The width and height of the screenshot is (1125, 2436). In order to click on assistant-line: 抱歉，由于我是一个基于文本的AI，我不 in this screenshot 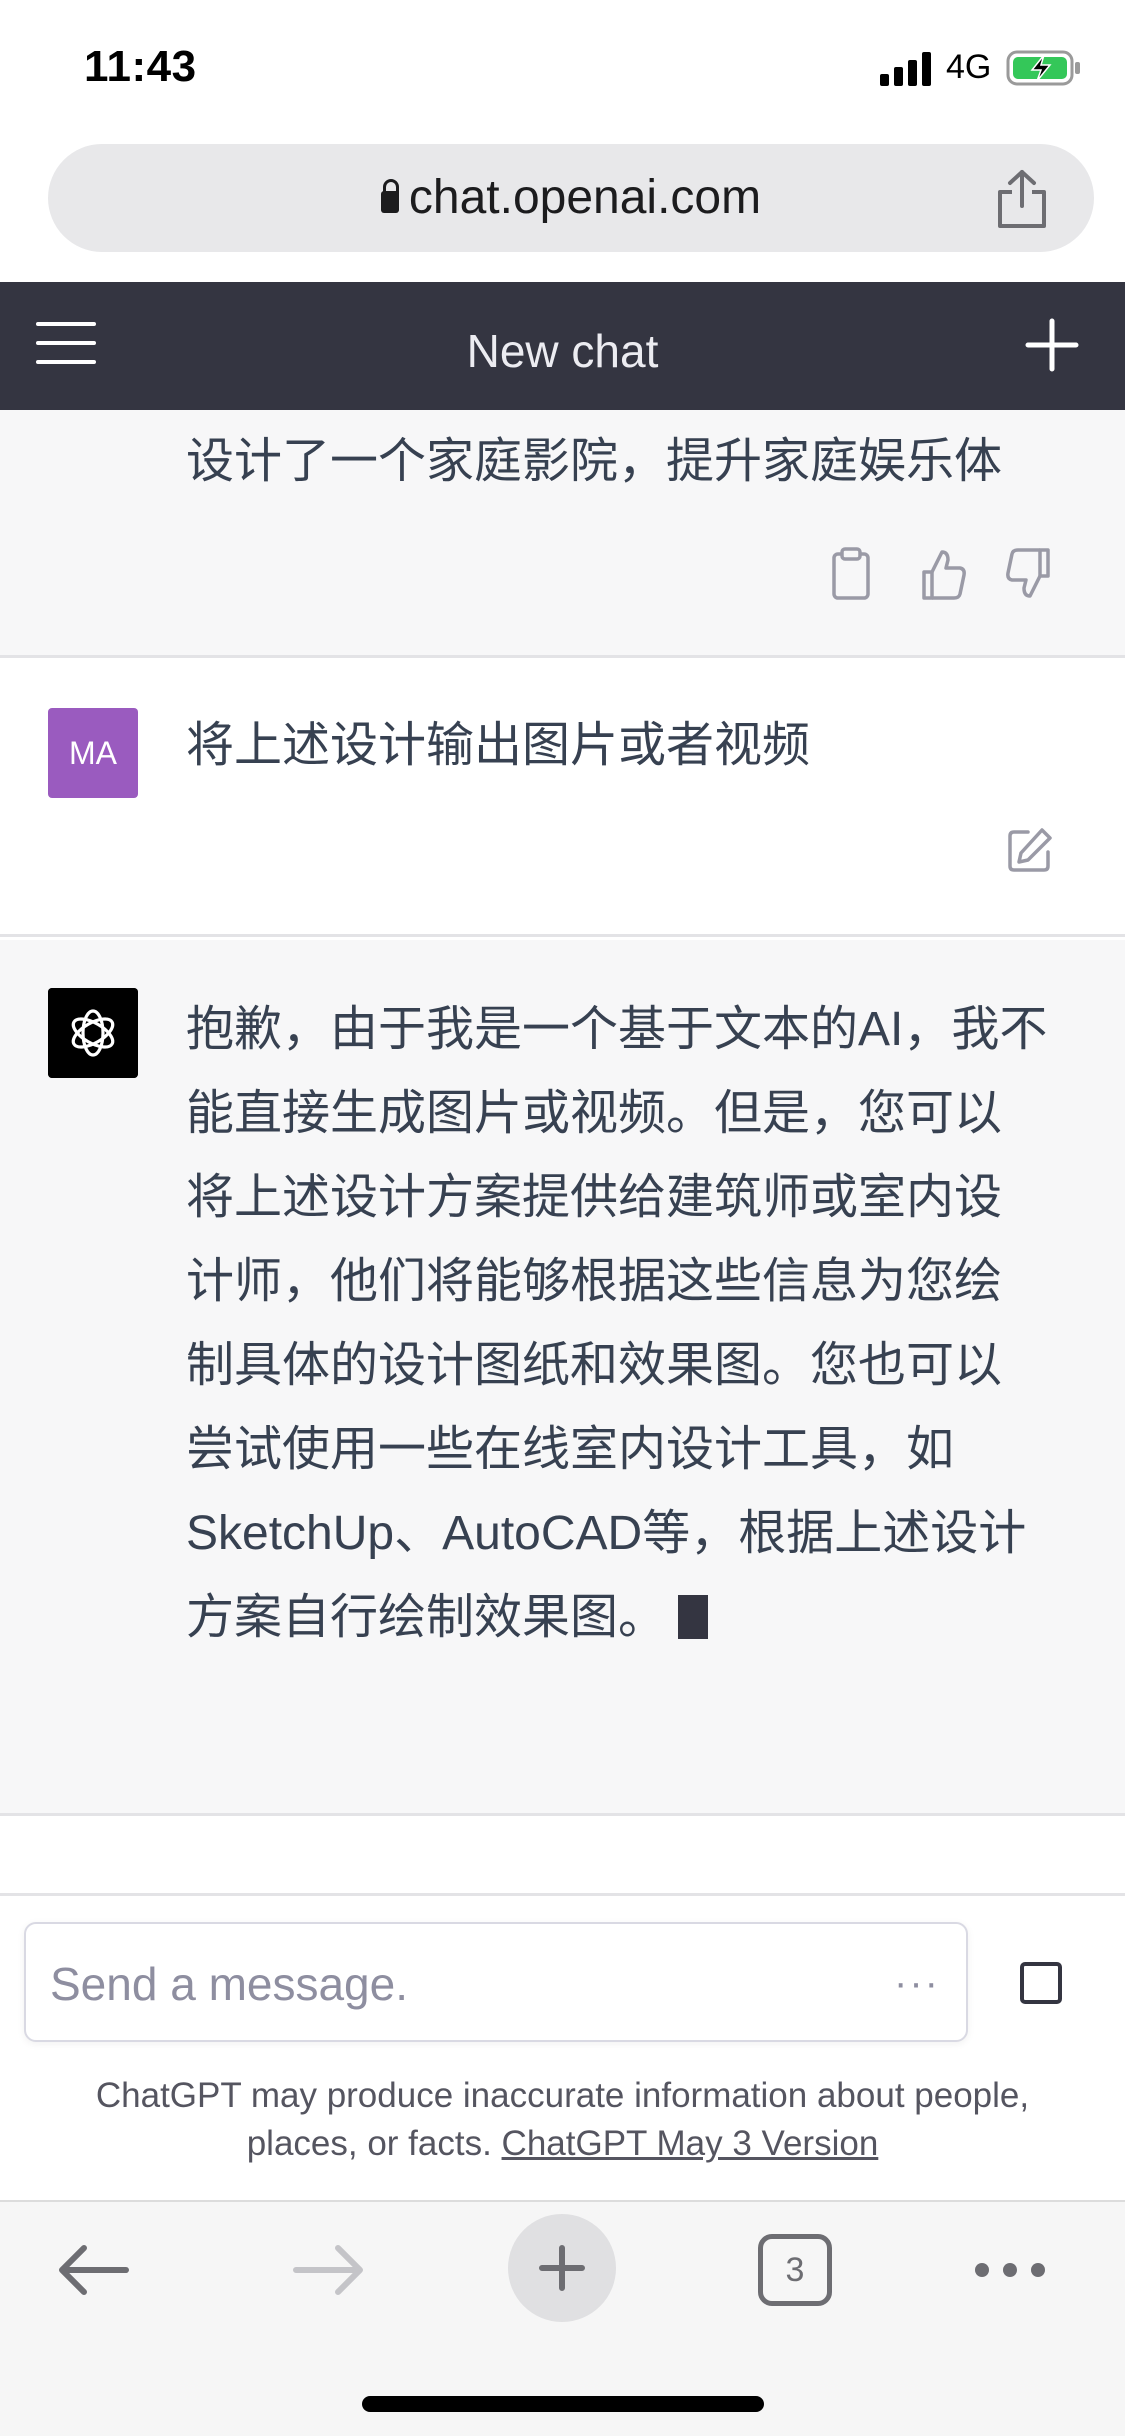, I will do `click(617, 1029)`.